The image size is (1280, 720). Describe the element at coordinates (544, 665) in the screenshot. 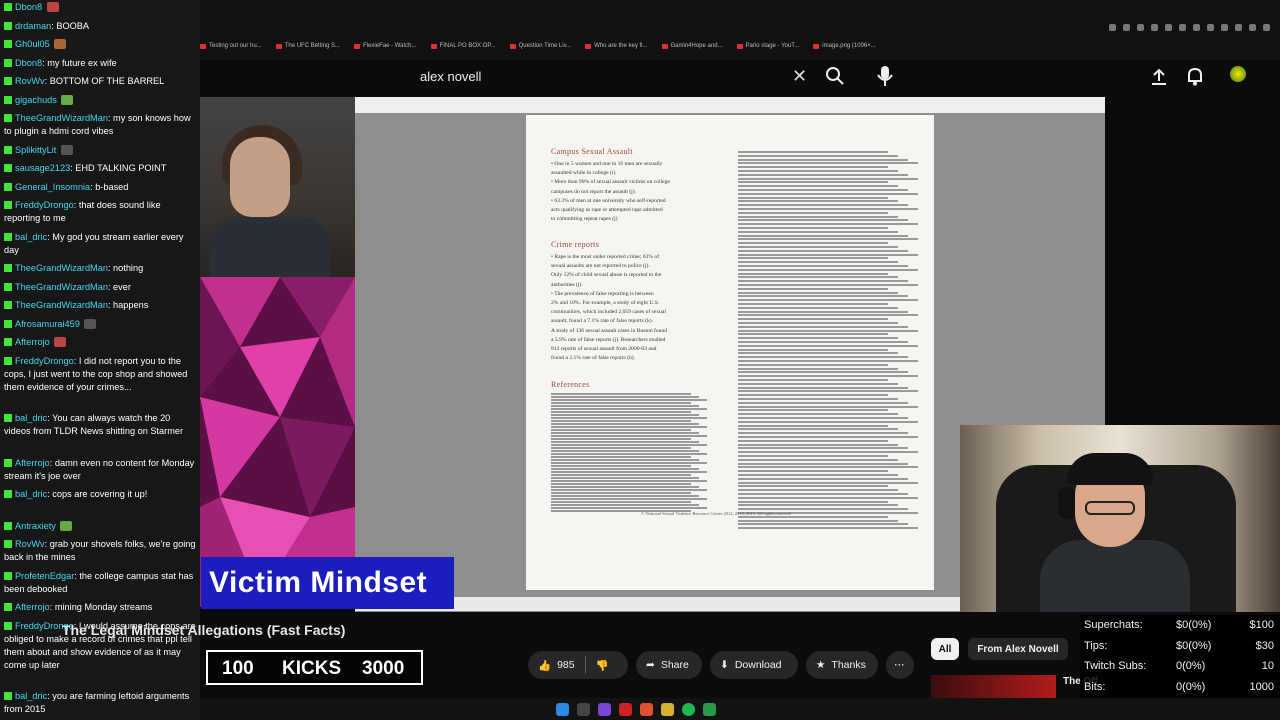

I see `thumbs-up-icon: 👍` at that location.